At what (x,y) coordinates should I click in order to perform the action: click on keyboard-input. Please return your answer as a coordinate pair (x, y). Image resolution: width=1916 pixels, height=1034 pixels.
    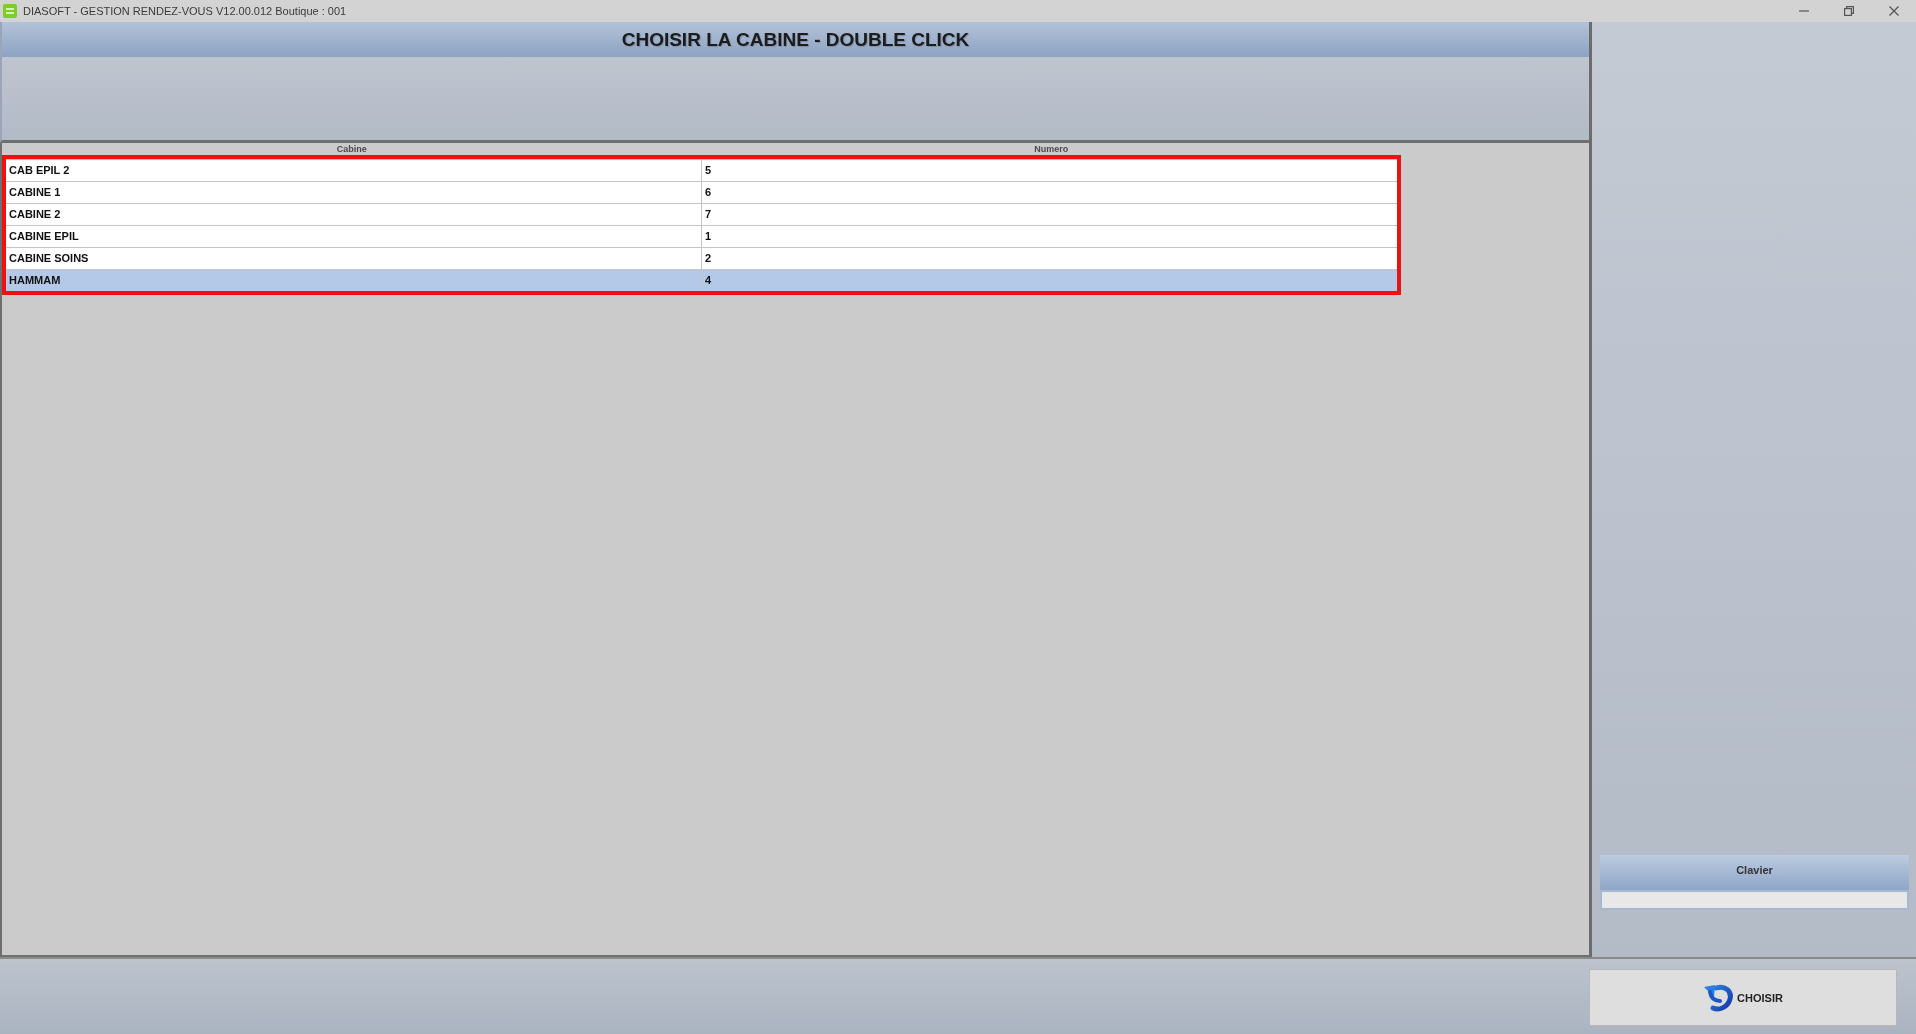
    Looking at the image, I should click on (1754, 900).